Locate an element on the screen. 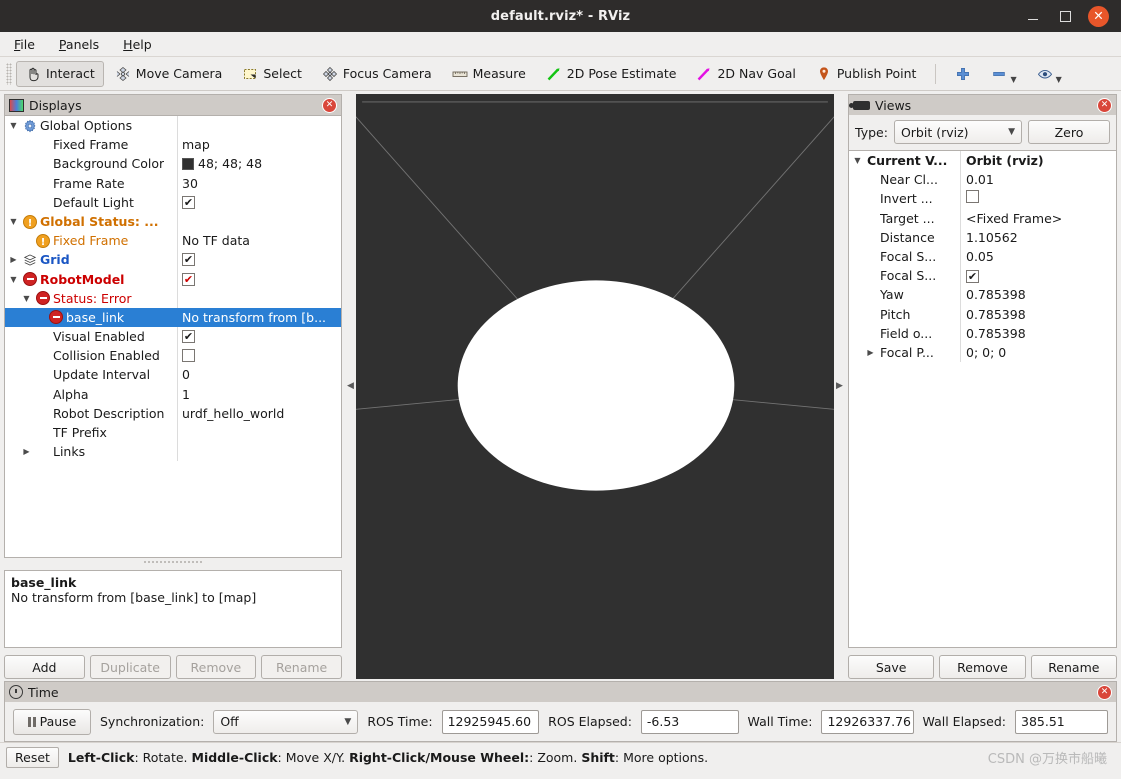 The image size is (1121, 779). display-tree-row: ▶ Grid ✔ is located at coordinates (173, 260).